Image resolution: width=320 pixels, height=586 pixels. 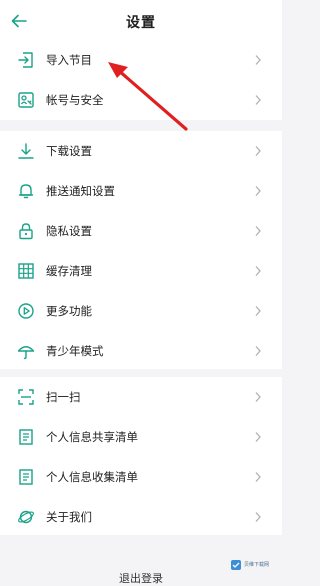 I want to click on settings-item-info-collect-list: 个人信息收集清单, so click(x=141, y=477).